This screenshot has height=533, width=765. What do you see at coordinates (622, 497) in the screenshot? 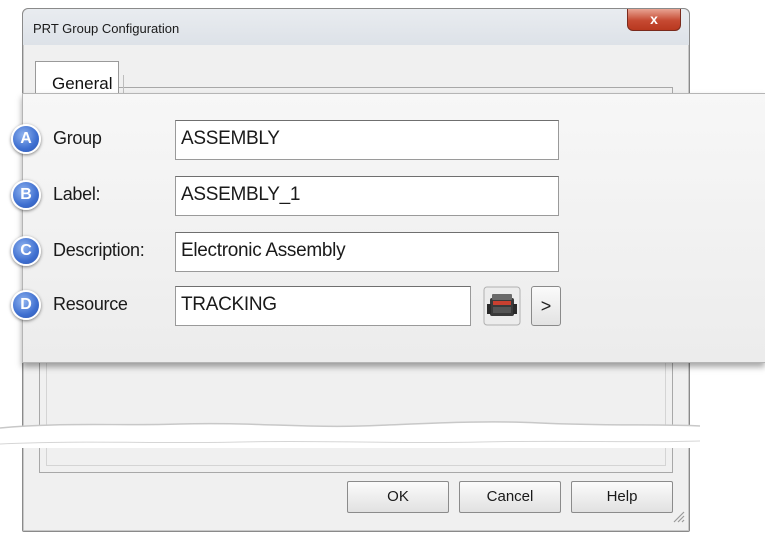
I see `help-button: Help` at bounding box center [622, 497].